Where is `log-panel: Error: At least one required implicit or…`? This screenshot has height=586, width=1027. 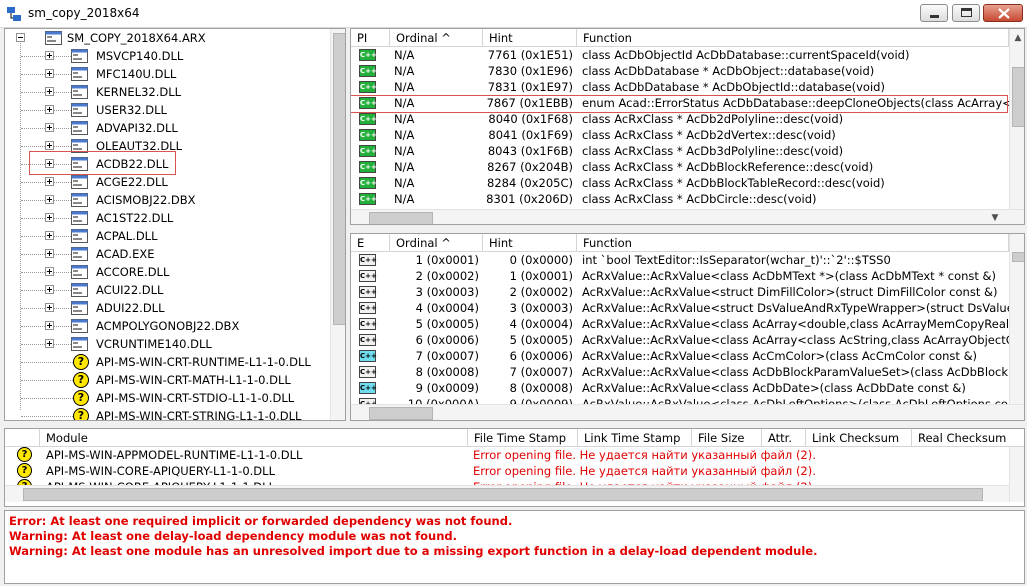
log-panel: Error: At least one required implicit or… is located at coordinates (514, 547).